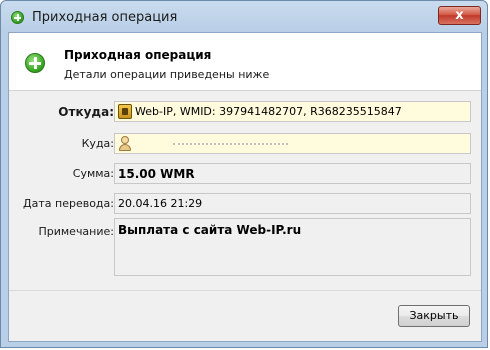 The height and width of the screenshot is (350, 490). What do you see at coordinates (210, 230) in the screenshot?
I see `note-value: Выплата с сайта Web-IP.ru` at bounding box center [210, 230].